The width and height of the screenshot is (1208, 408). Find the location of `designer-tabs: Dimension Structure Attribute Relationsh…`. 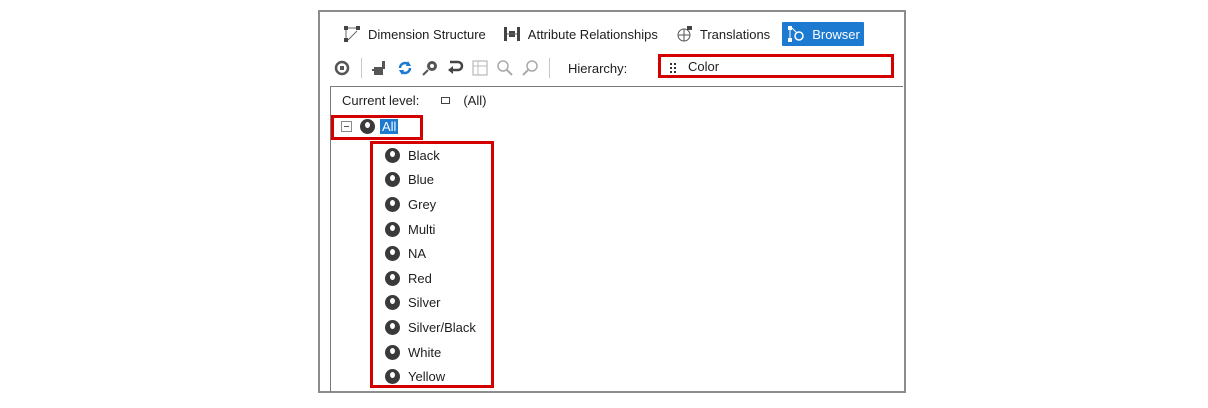

designer-tabs: Dimension Structure Attribute Relationsh… is located at coordinates (605, 34).